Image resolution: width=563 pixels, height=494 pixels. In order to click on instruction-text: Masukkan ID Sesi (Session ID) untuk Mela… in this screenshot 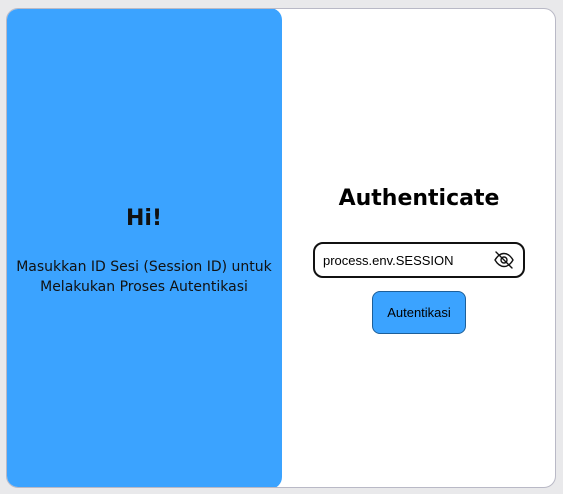, I will do `click(144, 277)`.